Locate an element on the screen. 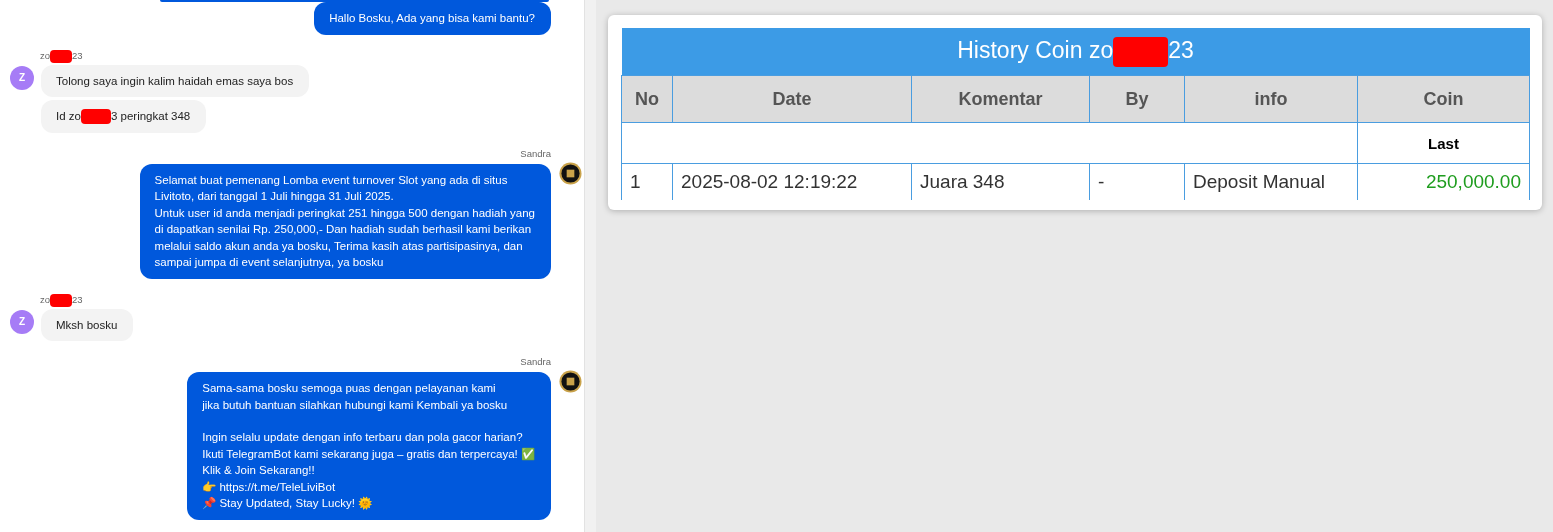 The image size is (1553, 532). message-text: Mksh bosku is located at coordinates (87, 325).